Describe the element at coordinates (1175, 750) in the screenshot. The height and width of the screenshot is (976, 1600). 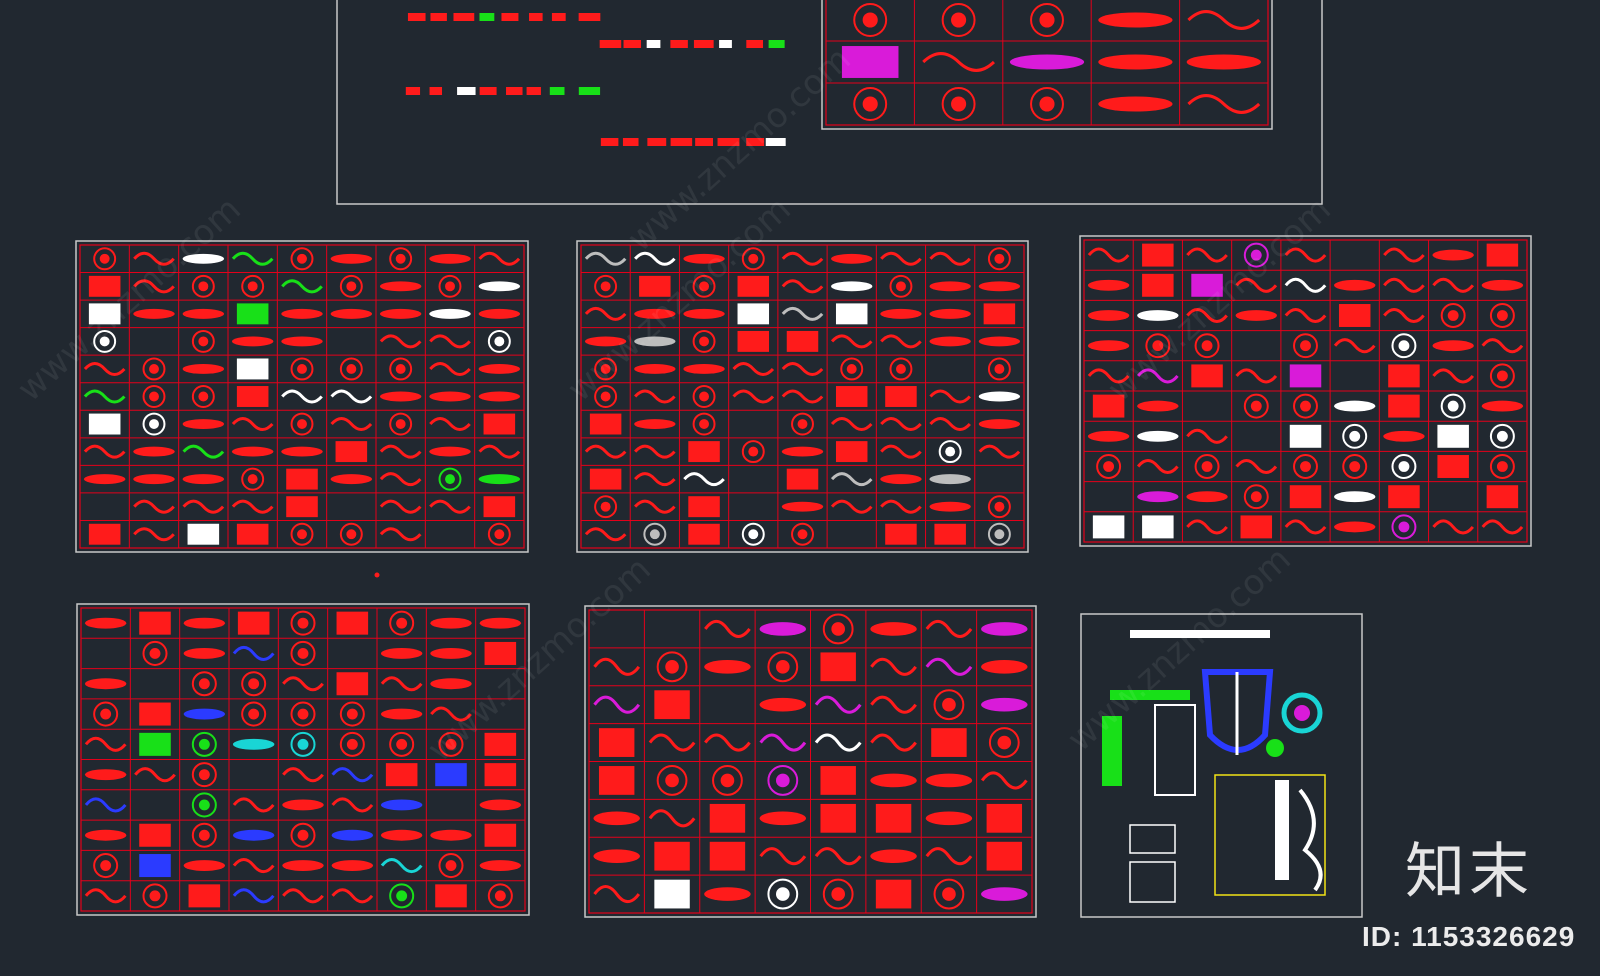
I see `sheet-6-panel` at that location.